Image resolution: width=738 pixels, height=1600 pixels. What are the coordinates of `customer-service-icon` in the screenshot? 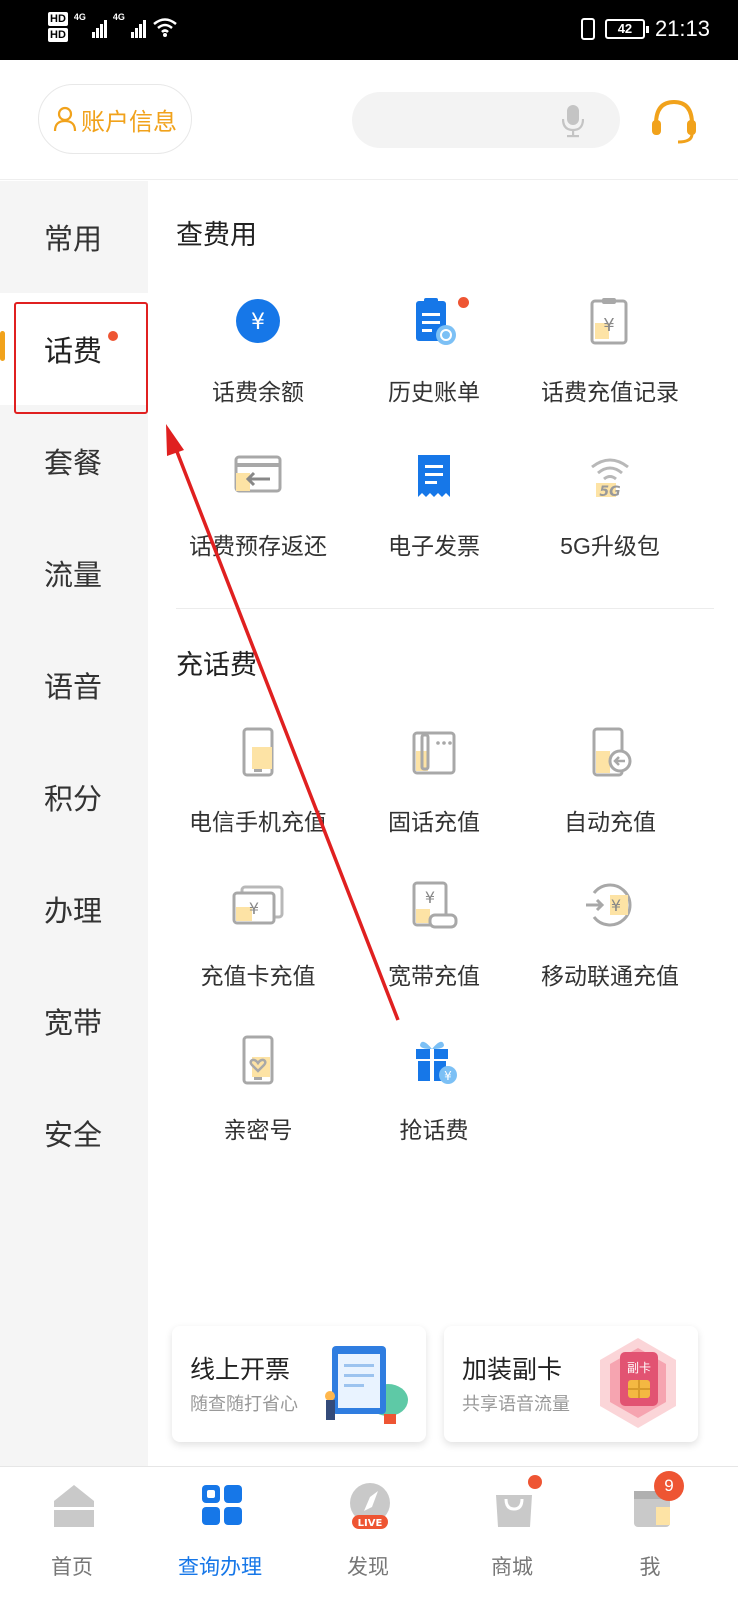 It's located at (674, 121).